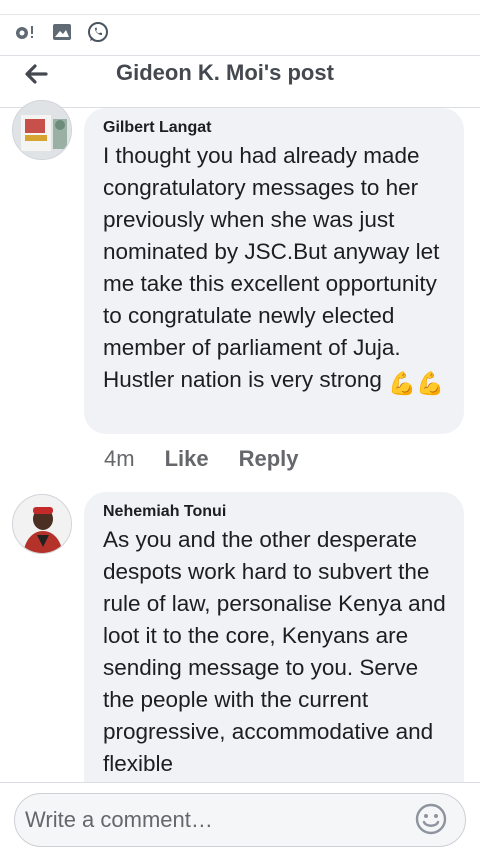  I want to click on like-button: Like, so click(187, 459).